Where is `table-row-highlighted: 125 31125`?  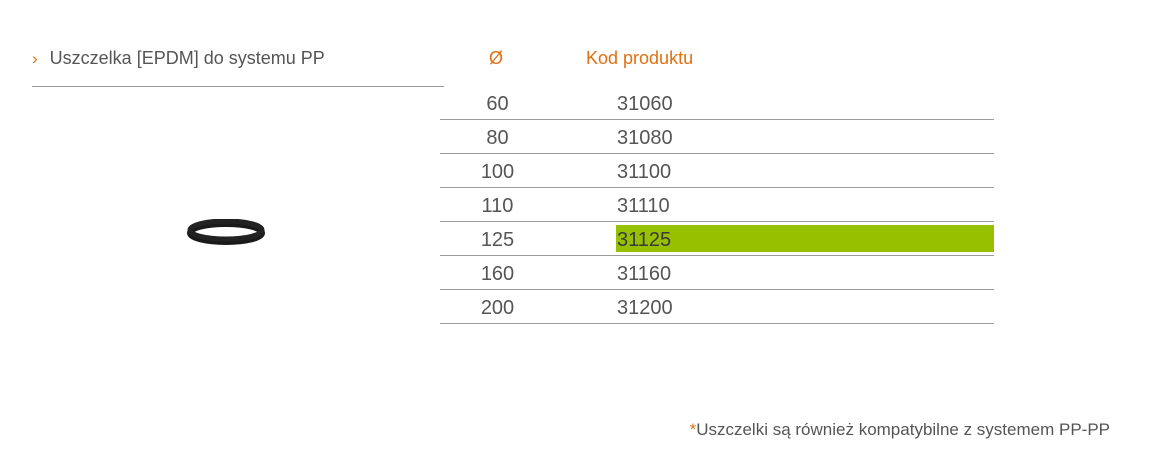
table-row-highlighted: 125 31125 is located at coordinates (717, 239).